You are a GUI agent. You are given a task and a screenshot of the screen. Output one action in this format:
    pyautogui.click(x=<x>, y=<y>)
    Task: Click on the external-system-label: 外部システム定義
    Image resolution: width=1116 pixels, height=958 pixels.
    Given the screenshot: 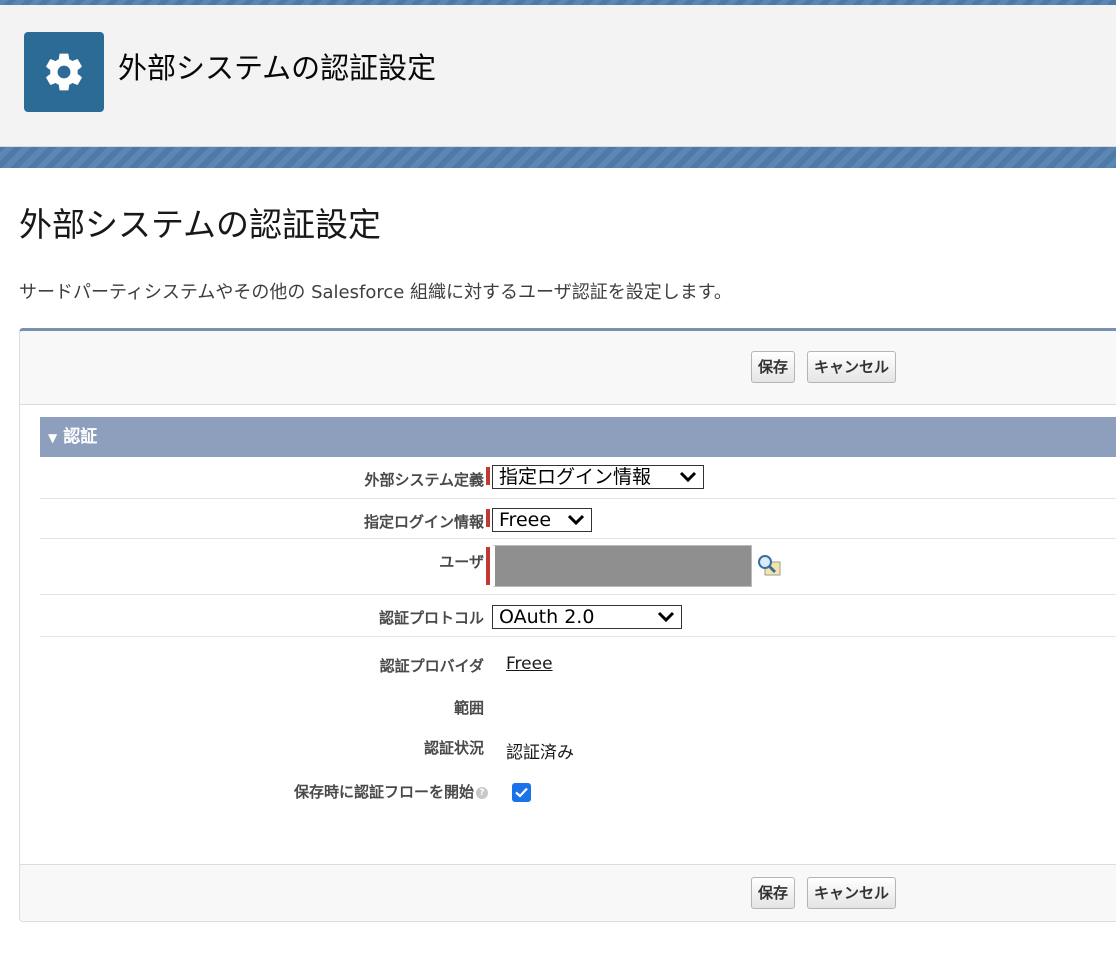 What is the action you would take?
    pyautogui.click(x=424, y=480)
    